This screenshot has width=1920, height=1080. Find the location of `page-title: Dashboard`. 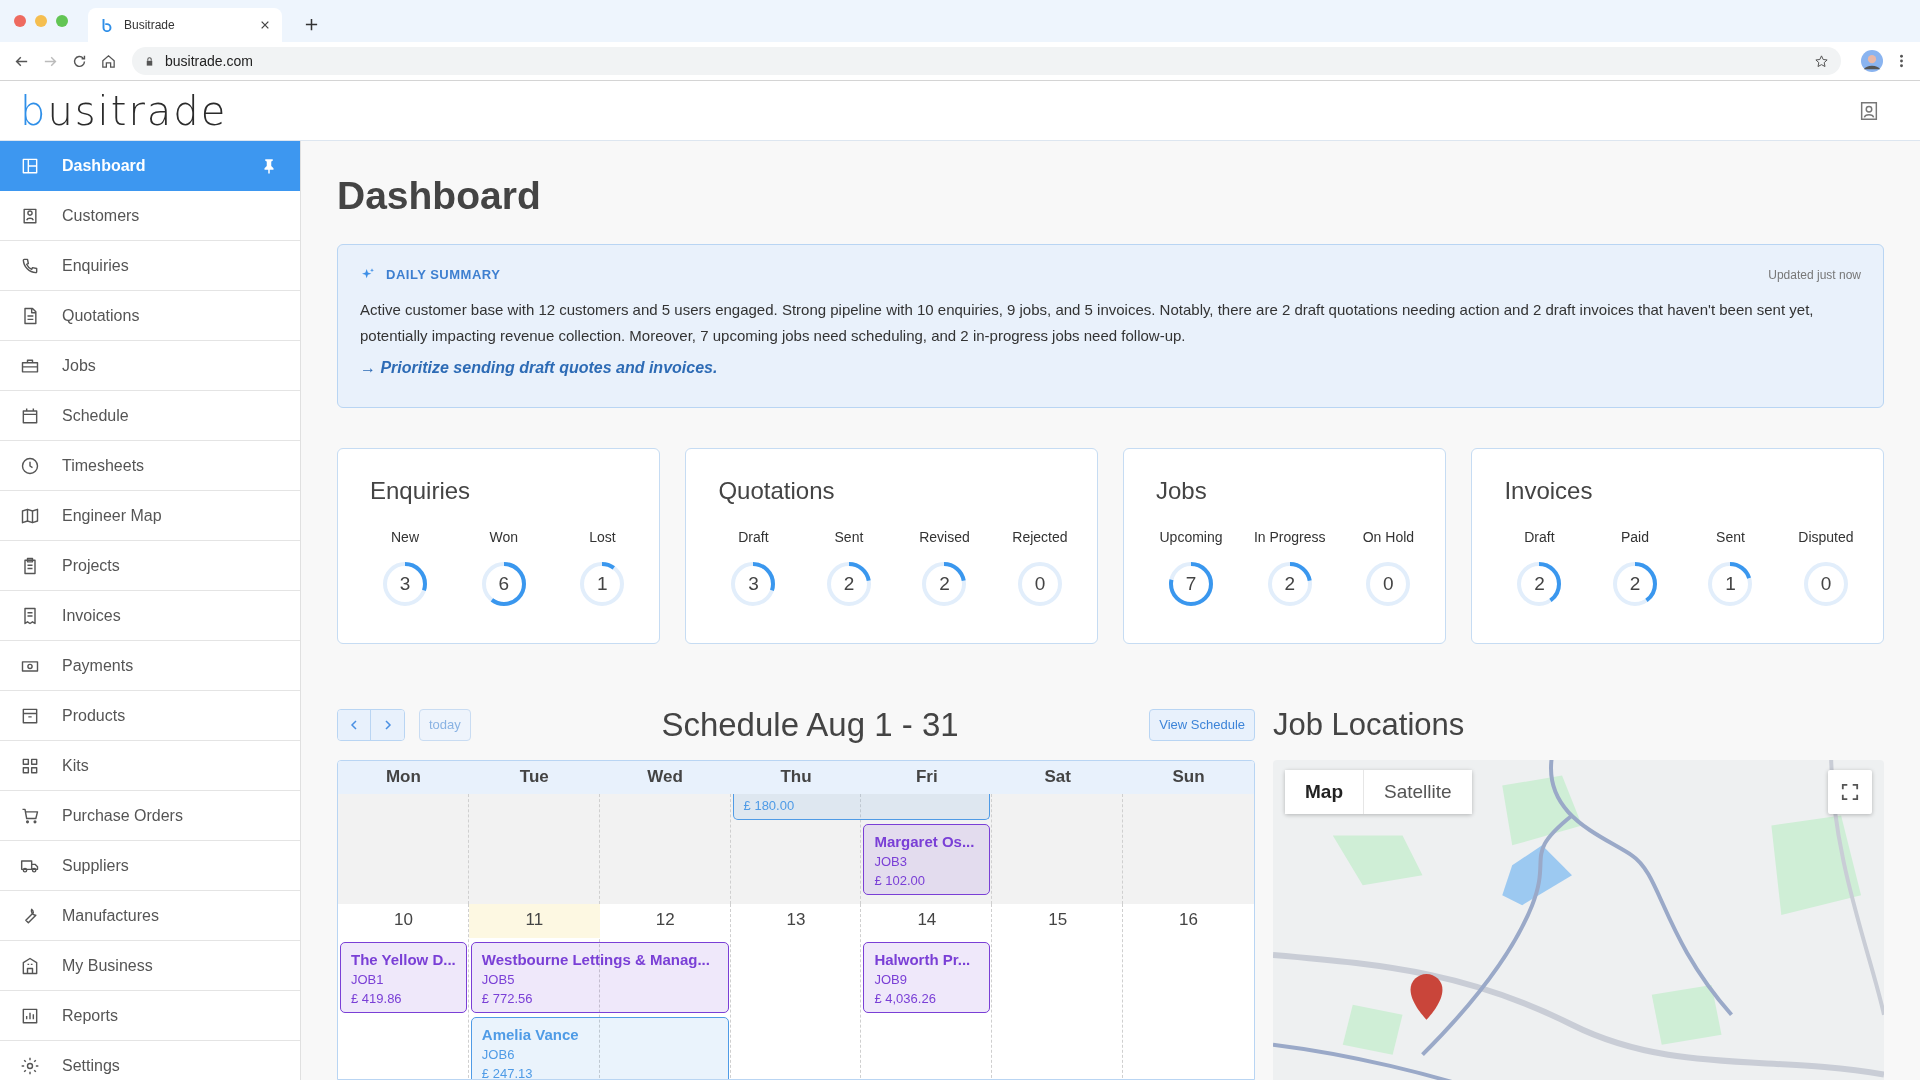

page-title: Dashboard is located at coordinates (439, 196).